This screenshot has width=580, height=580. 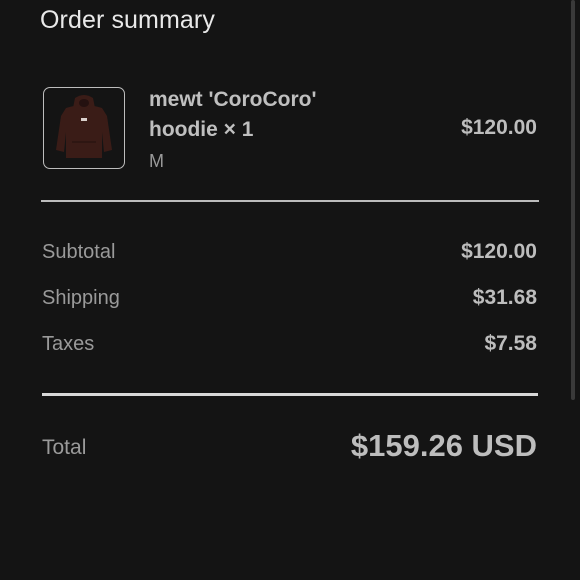 What do you see at coordinates (156, 161) in the screenshot?
I see `product-variant: M` at bounding box center [156, 161].